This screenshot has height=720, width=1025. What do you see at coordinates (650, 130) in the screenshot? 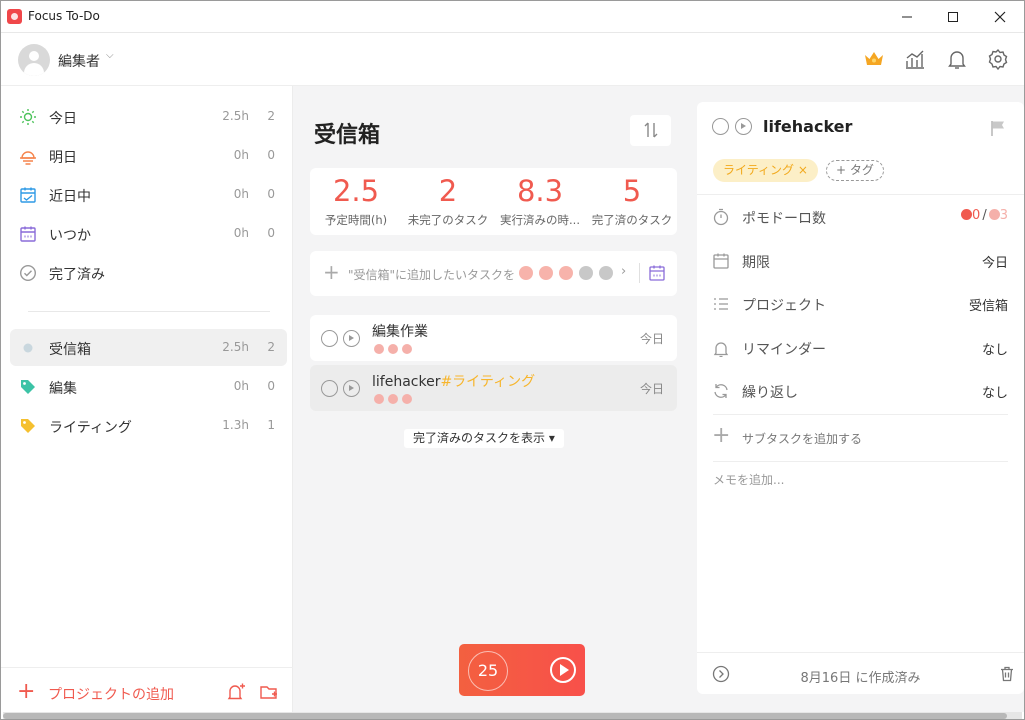
I see `sort-button` at bounding box center [650, 130].